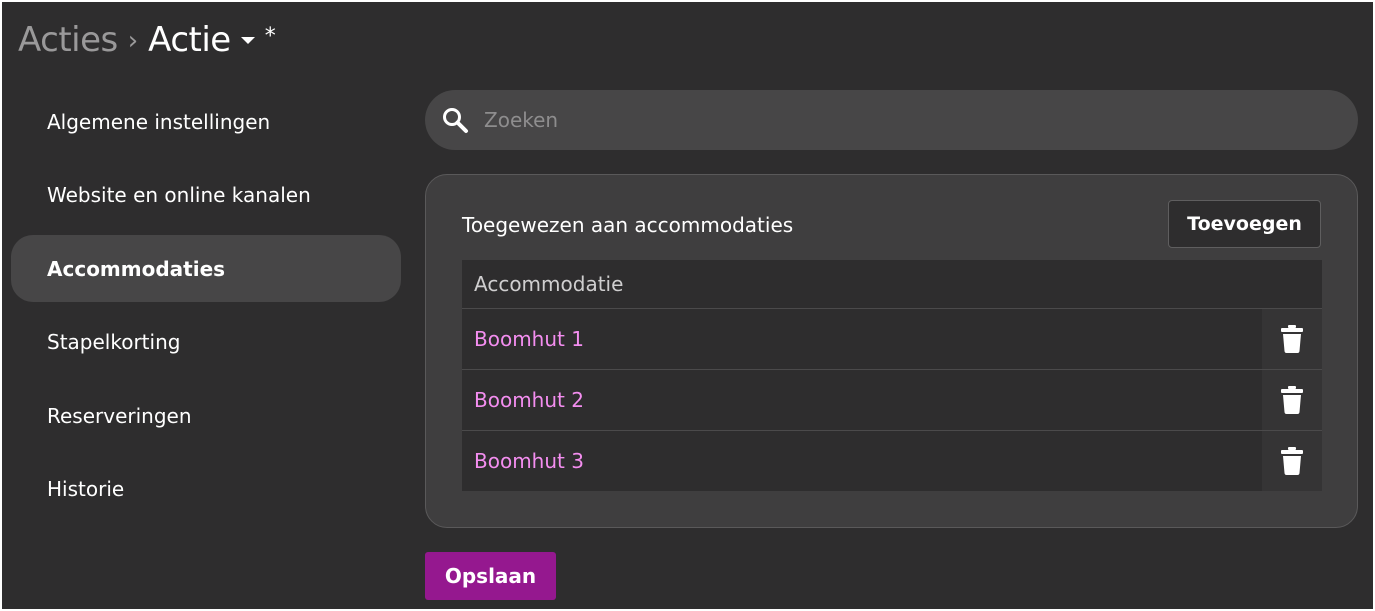  I want to click on search-input, so click(894, 120).